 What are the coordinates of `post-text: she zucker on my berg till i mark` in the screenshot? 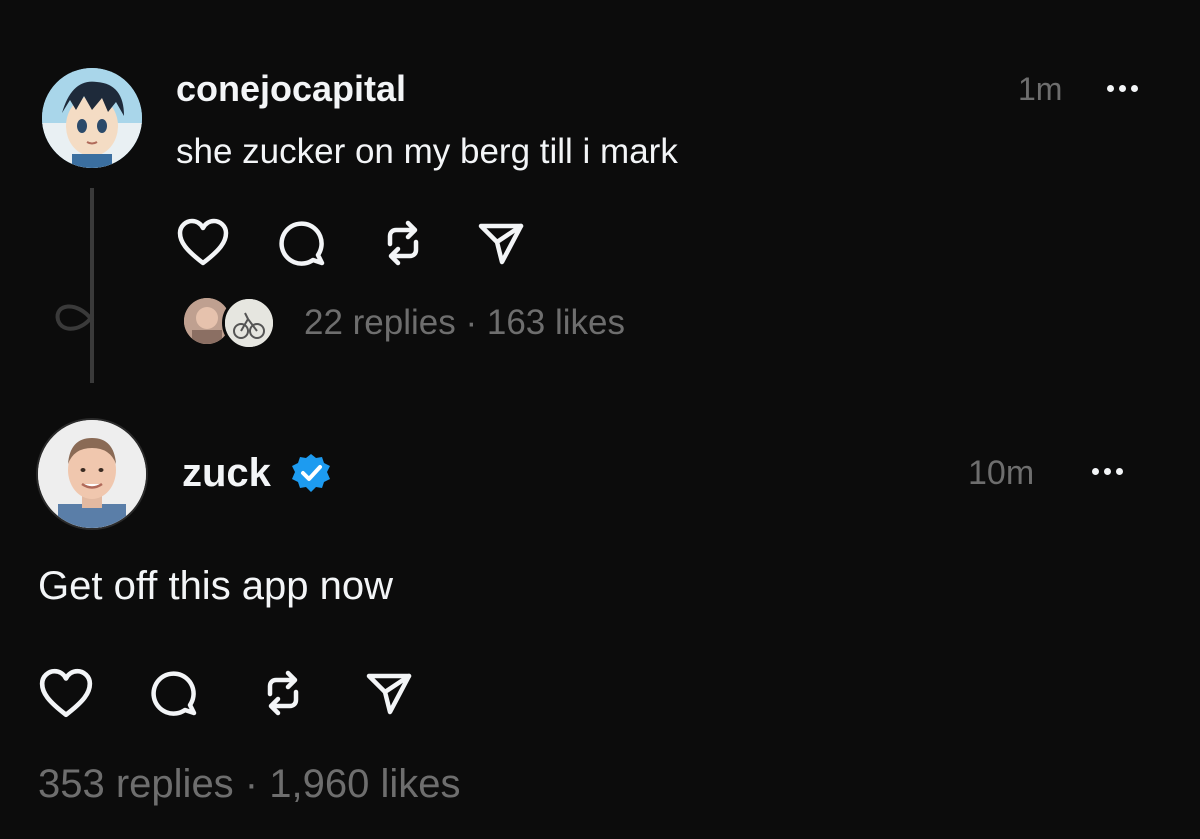 It's located at (427, 151).